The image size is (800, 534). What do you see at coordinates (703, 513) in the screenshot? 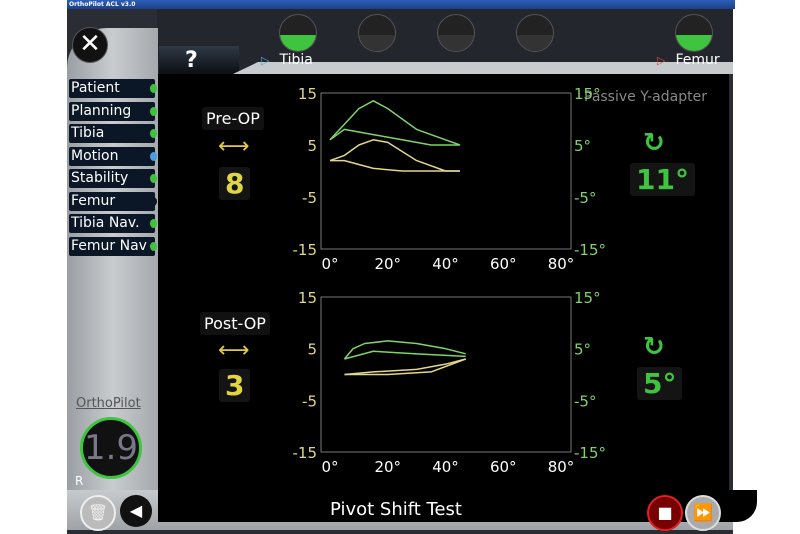
I see `forward-button: ⏩` at bounding box center [703, 513].